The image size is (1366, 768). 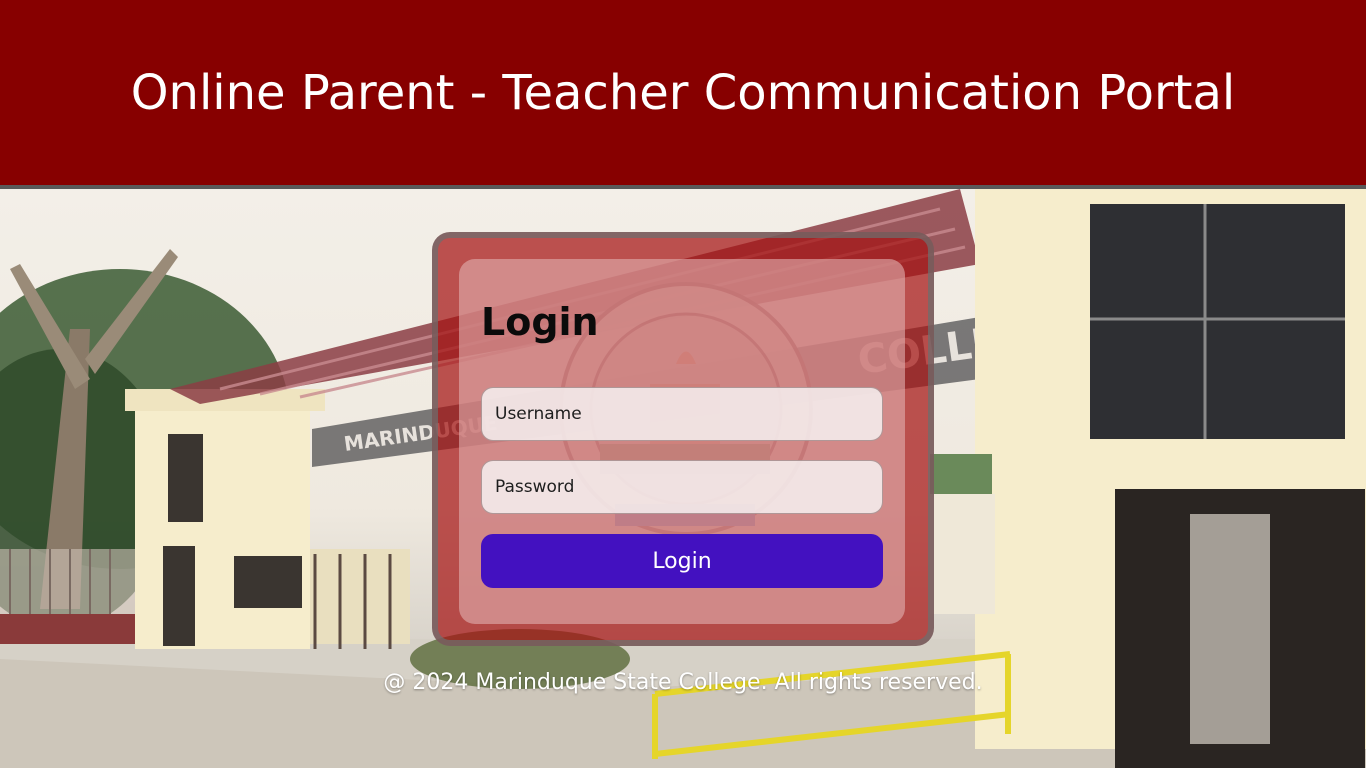 What do you see at coordinates (682, 561) in the screenshot?
I see `login-button: Login` at bounding box center [682, 561].